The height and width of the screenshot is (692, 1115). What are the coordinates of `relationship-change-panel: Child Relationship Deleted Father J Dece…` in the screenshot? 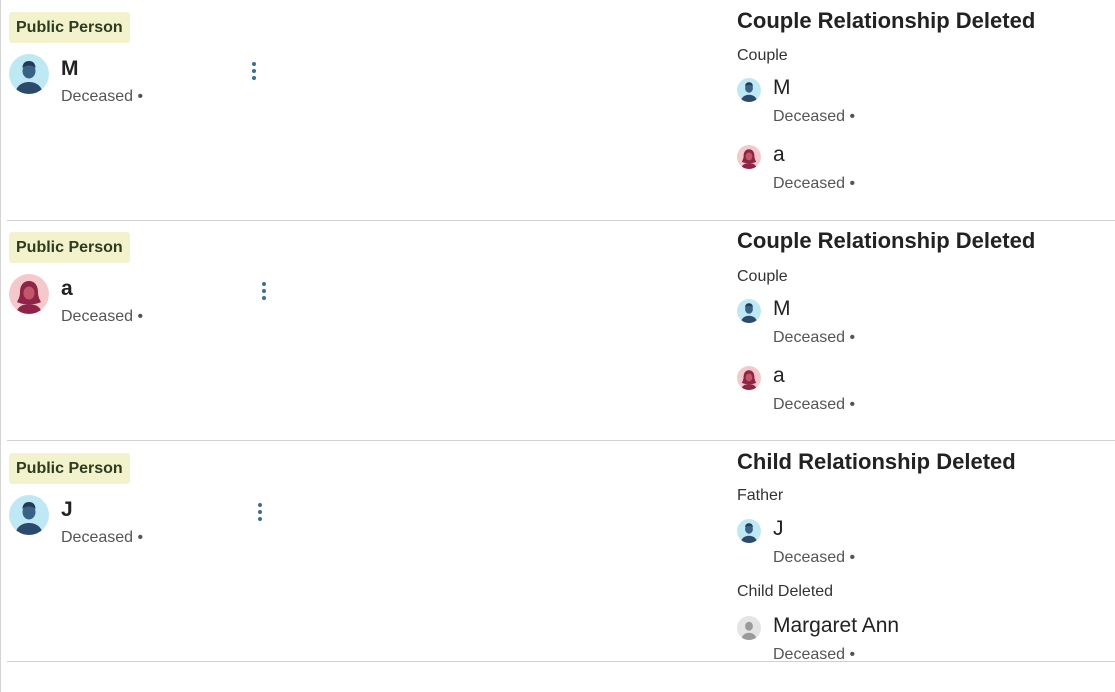 It's located at (922, 552).